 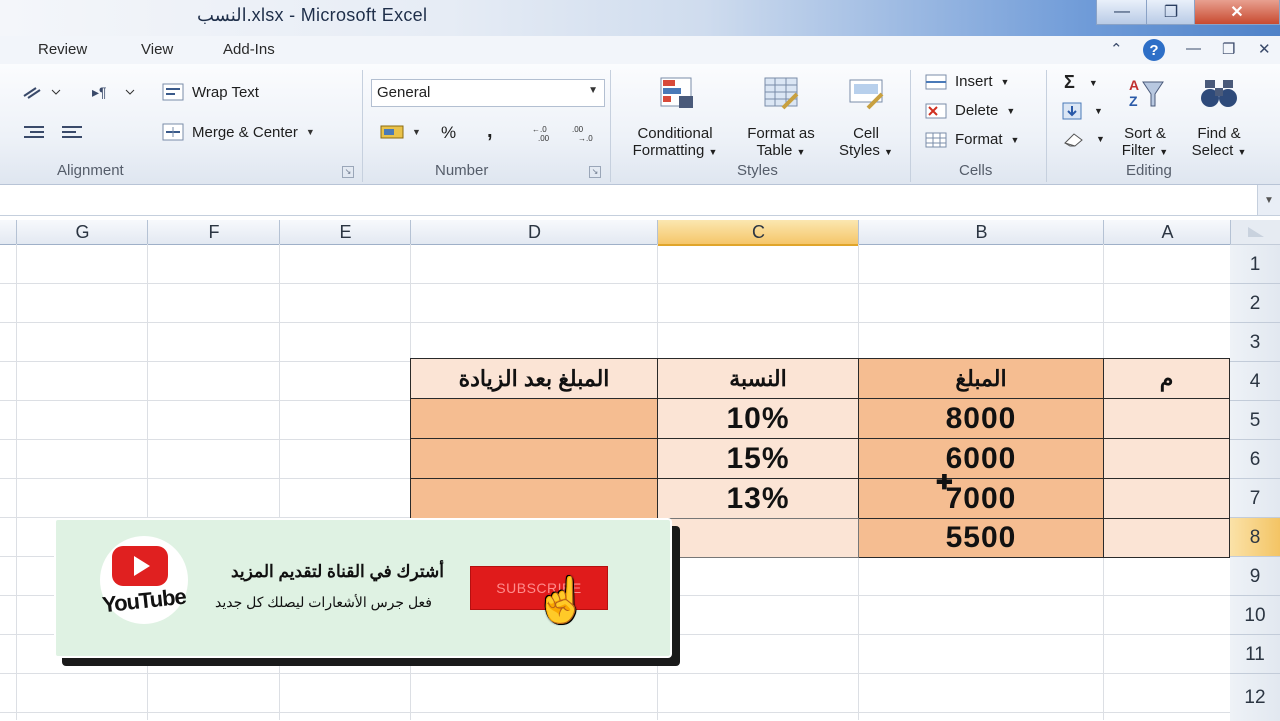 I want to click on cell-a6, so click(x=1166, y=458).